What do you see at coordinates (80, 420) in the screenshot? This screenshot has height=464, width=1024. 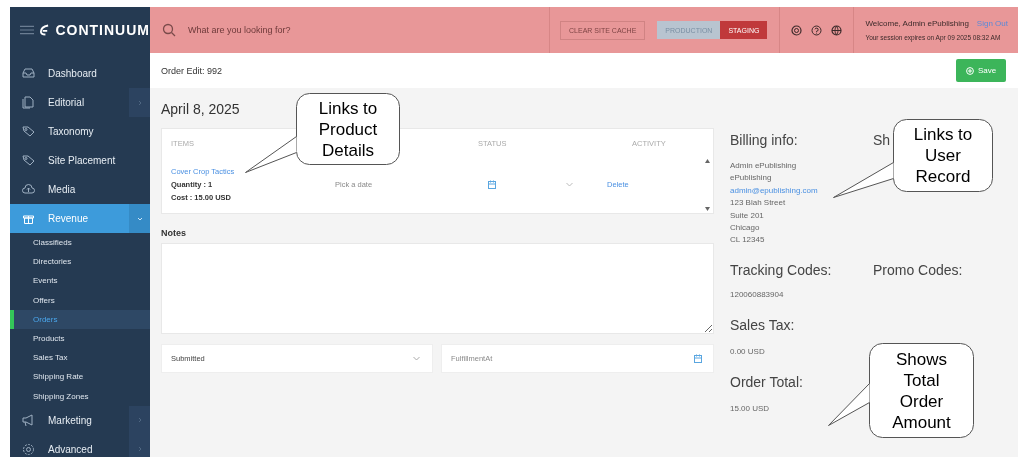 I see `sidebar-item: Marketing` at bounding box center [80, 420].